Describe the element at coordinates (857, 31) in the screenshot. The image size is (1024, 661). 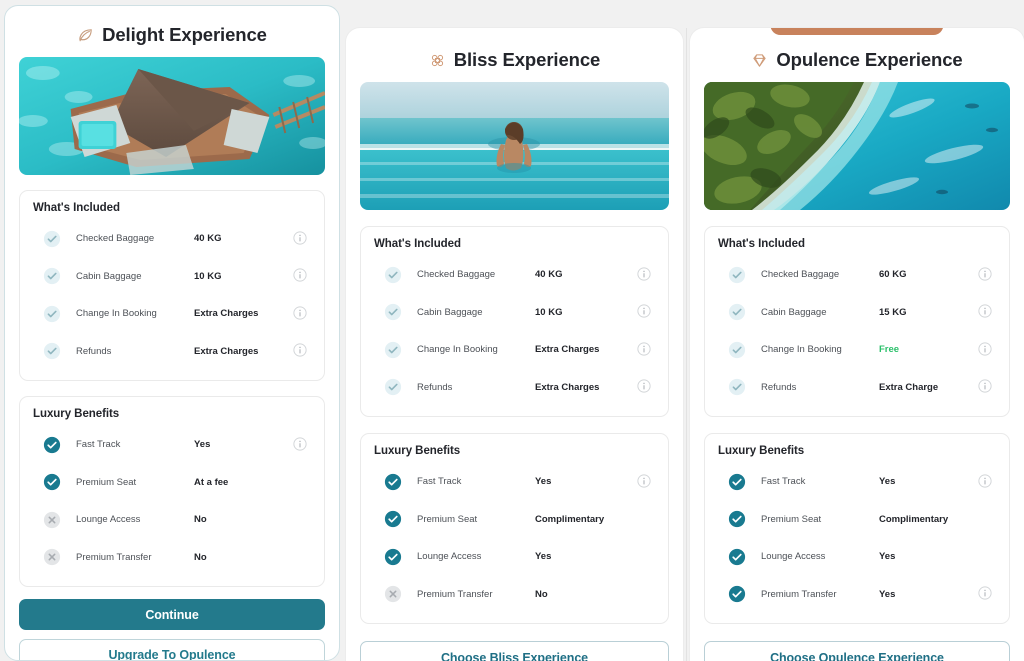
I see `recommended-badge: RECOMMENDED EXPERIENCE` at that location.